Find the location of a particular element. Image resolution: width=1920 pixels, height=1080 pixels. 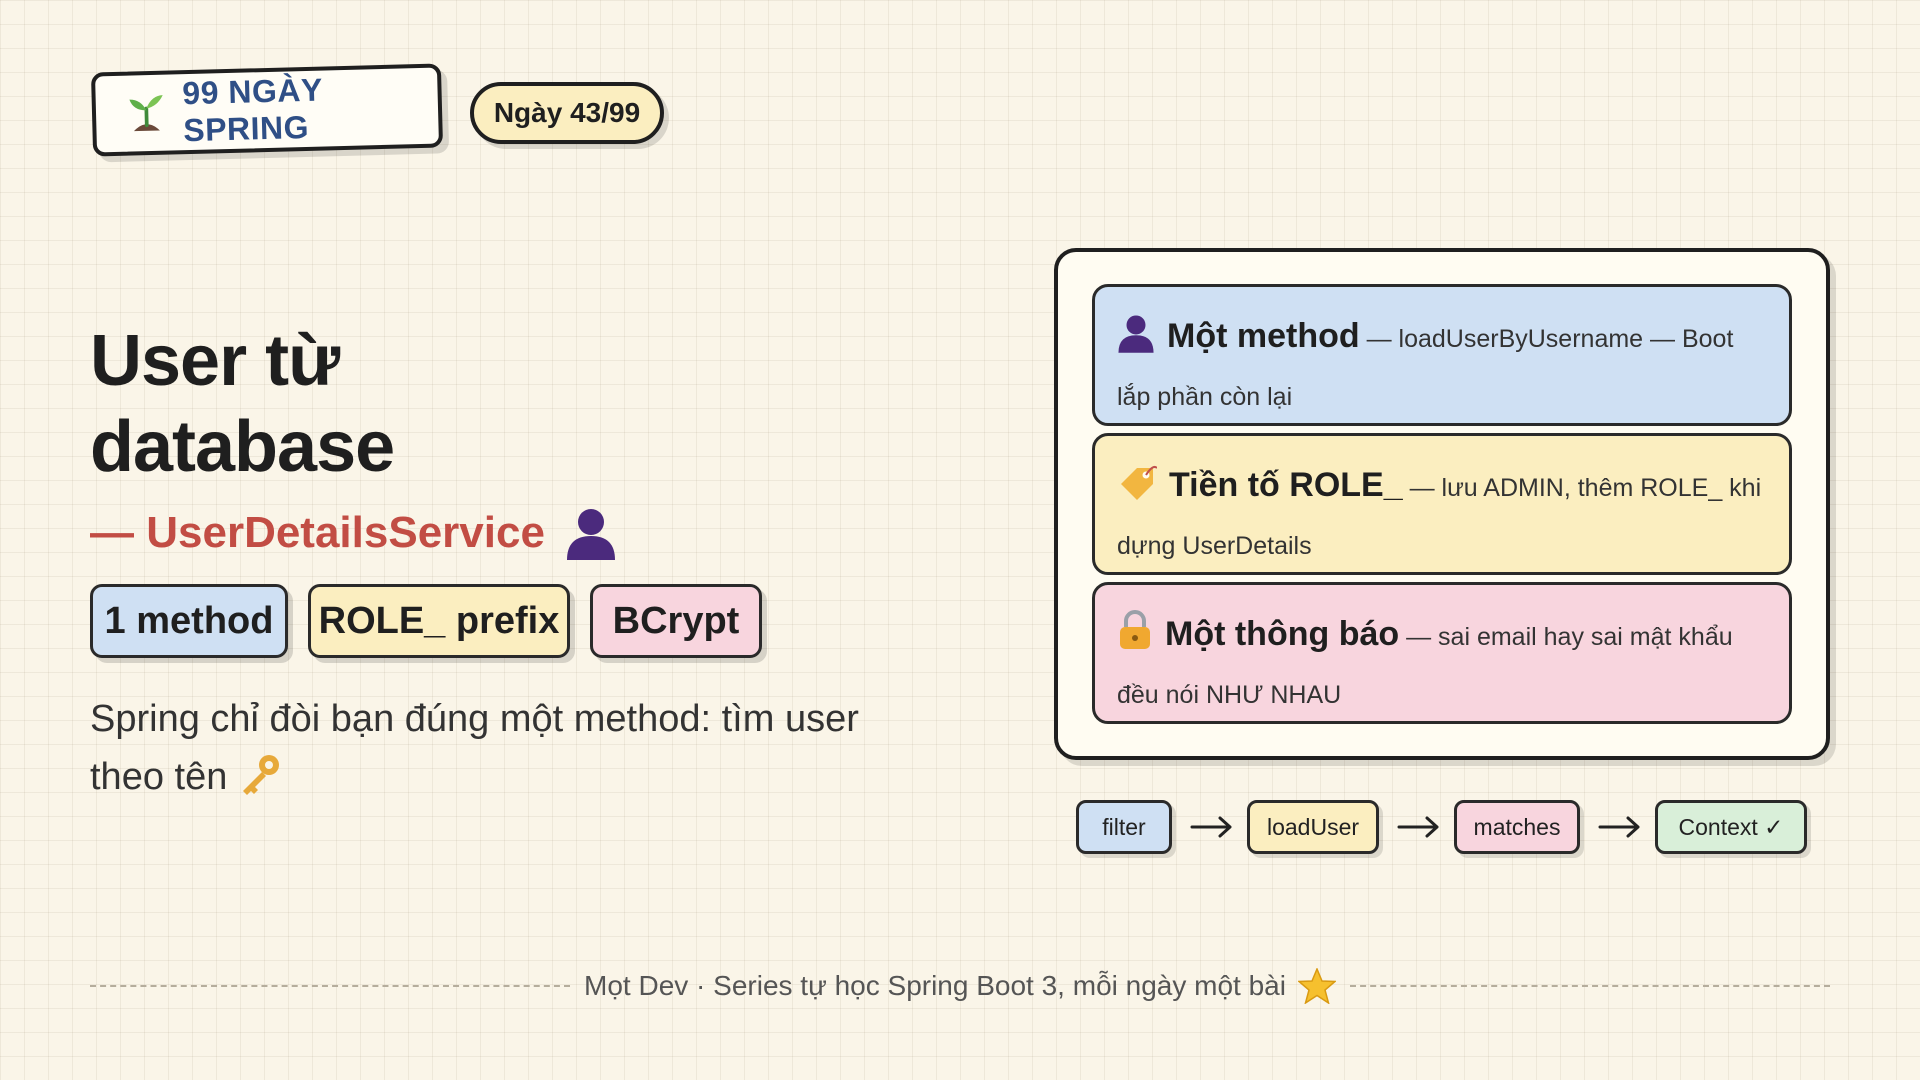

tag-method: 1 method is located at coordinates (189, 621).